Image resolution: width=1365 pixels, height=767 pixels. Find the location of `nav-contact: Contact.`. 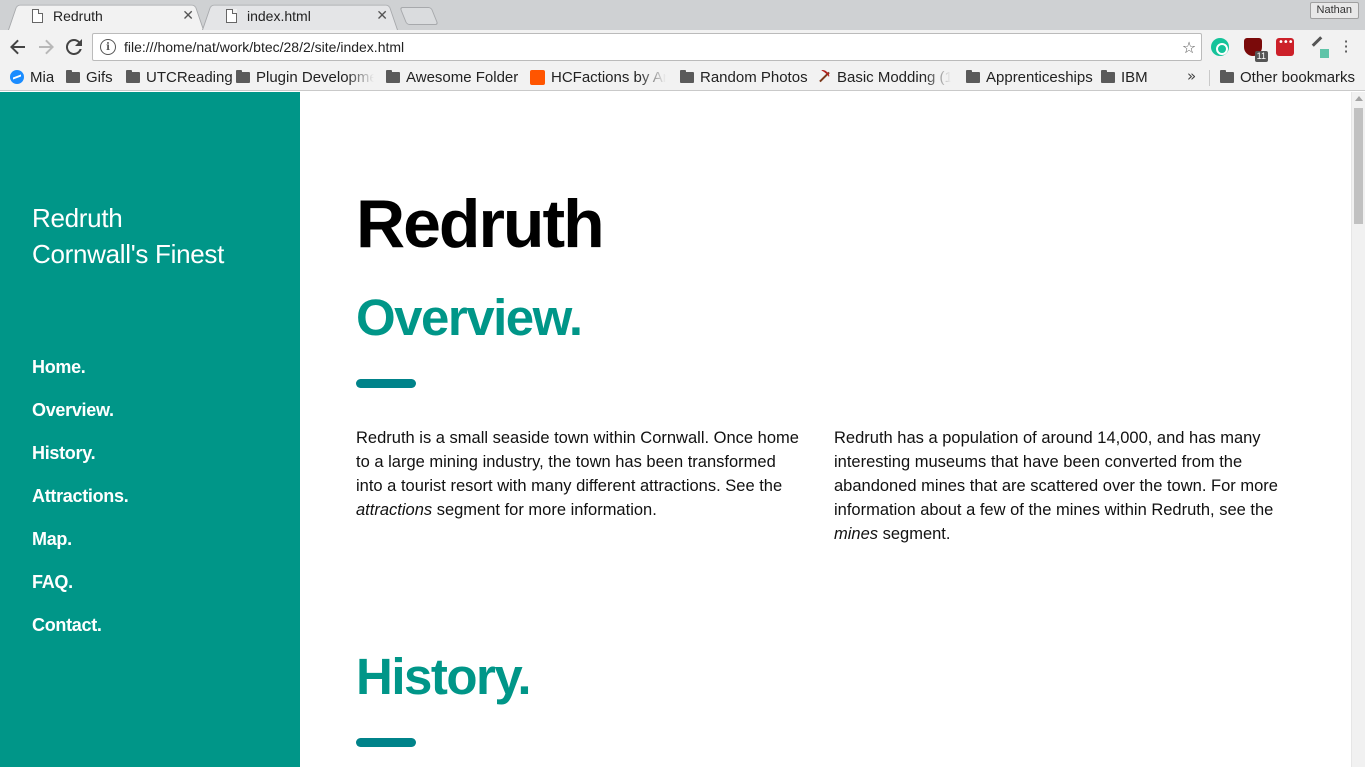

nav-contact: Contact. is located at coordinates (80, 630).